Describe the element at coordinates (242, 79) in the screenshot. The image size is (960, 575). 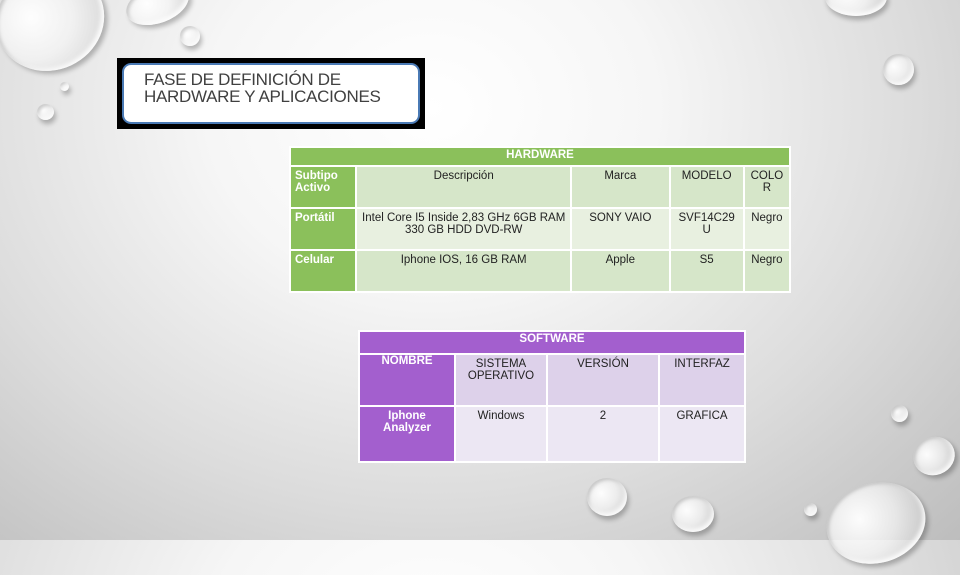
I see `title-line-1: FASE DE DEFINICIÓN DE` at that location.